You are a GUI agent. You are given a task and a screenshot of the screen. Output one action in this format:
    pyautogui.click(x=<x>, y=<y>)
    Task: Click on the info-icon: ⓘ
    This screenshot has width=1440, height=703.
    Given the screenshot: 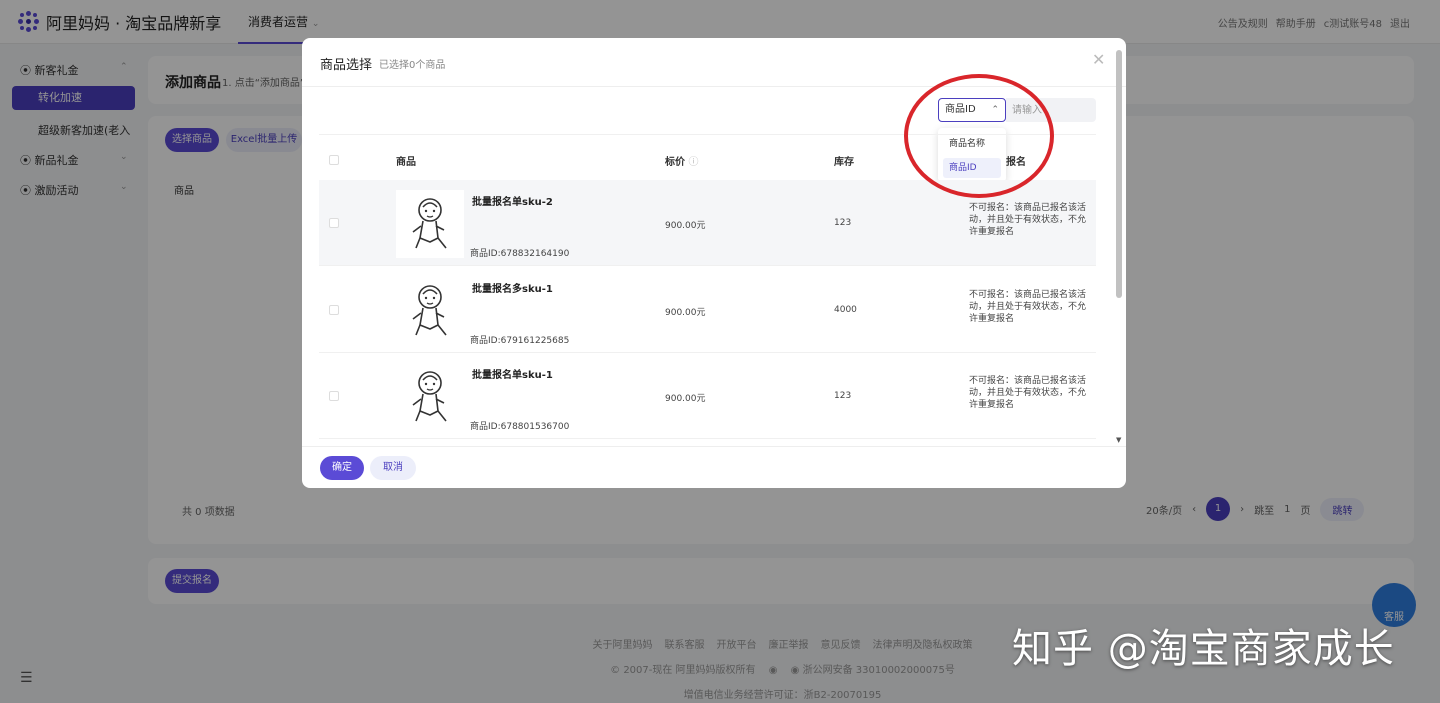 What is the action you would take?
    pyautogui.click(x=693, y=162)
    